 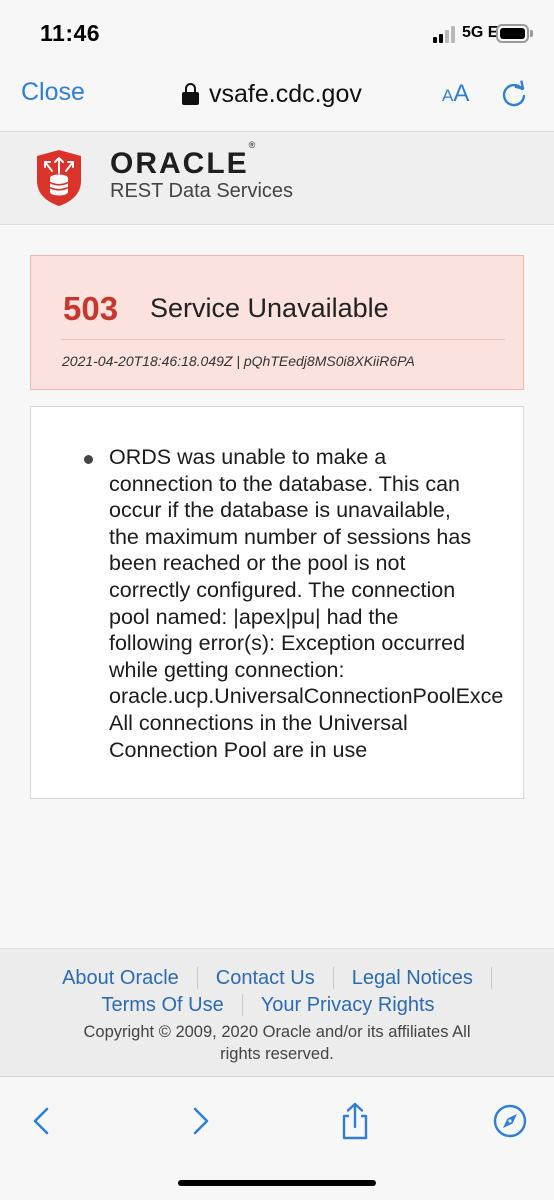 What do you see at coordinates (248, 457) in the screenshot?
I see `message-line: ORDS was unable to make a` at bounding box center [248, 457].